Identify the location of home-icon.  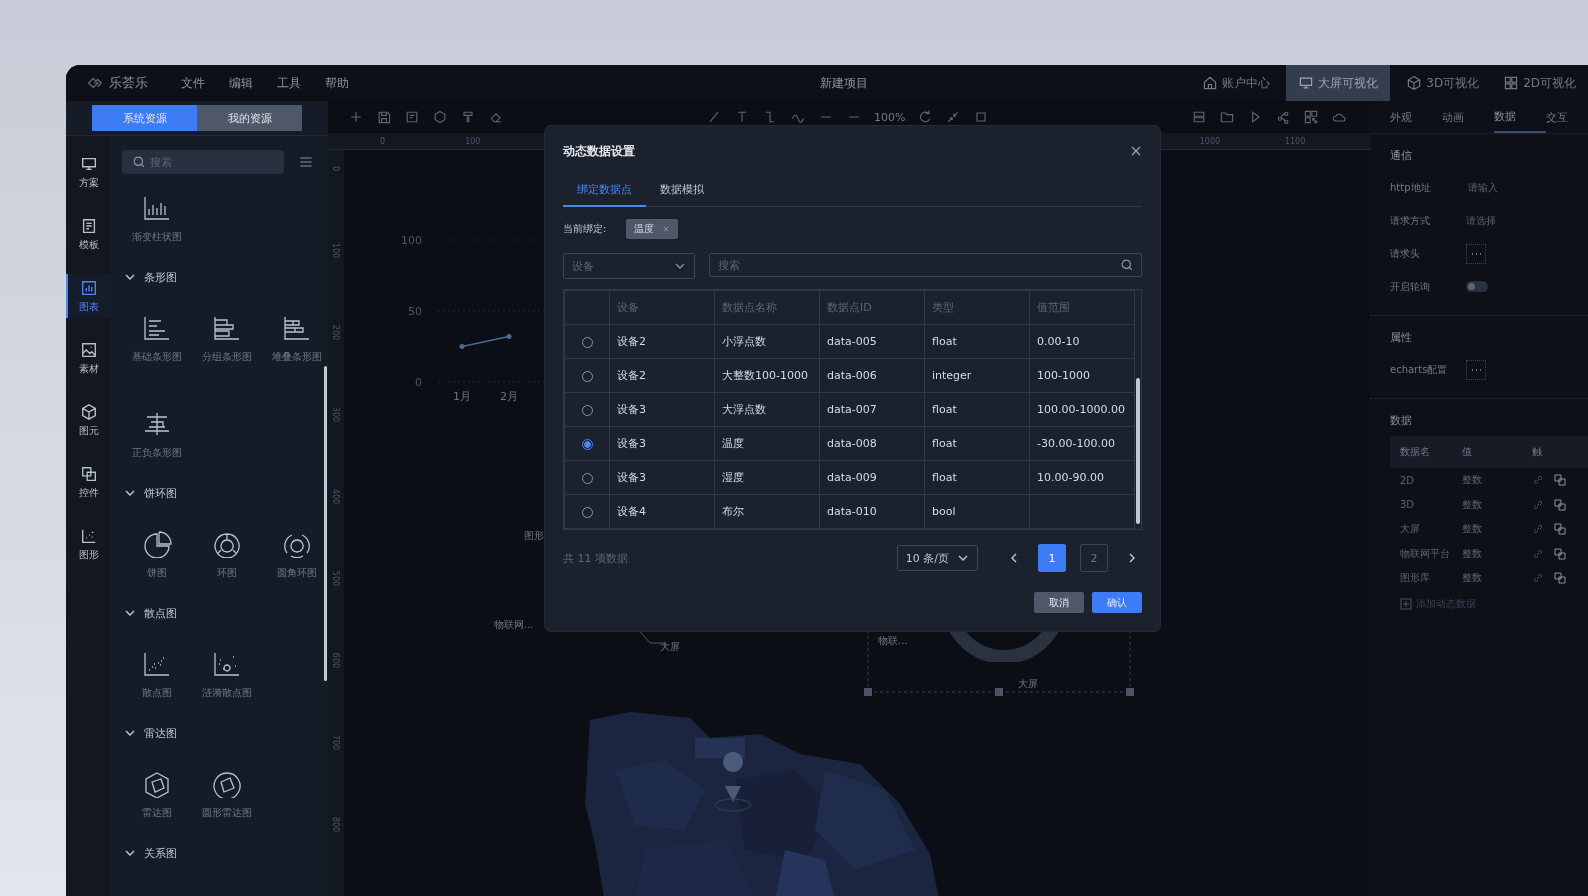
(1210, 83).